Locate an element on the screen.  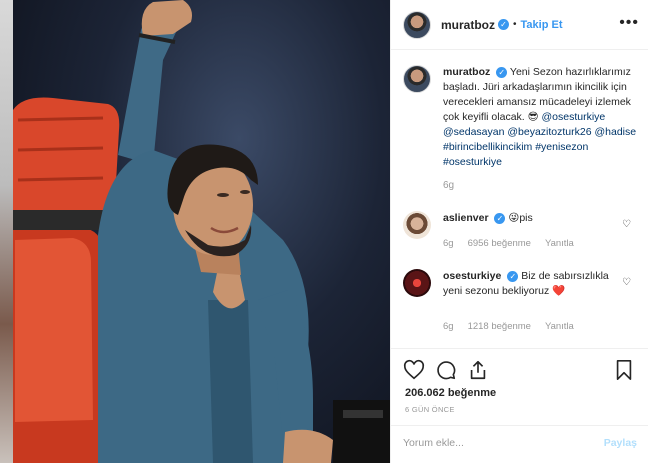
mention-beyazitozturk26: @beyazitozturk26 is located at coordinates (549, 132).